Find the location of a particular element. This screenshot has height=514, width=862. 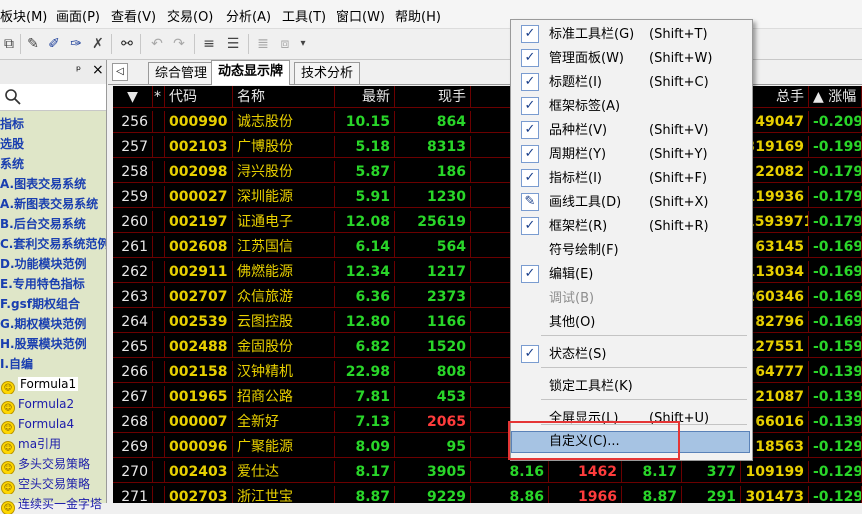

formula-item: ☺ Formula2 is located at coordinates (53, 404).